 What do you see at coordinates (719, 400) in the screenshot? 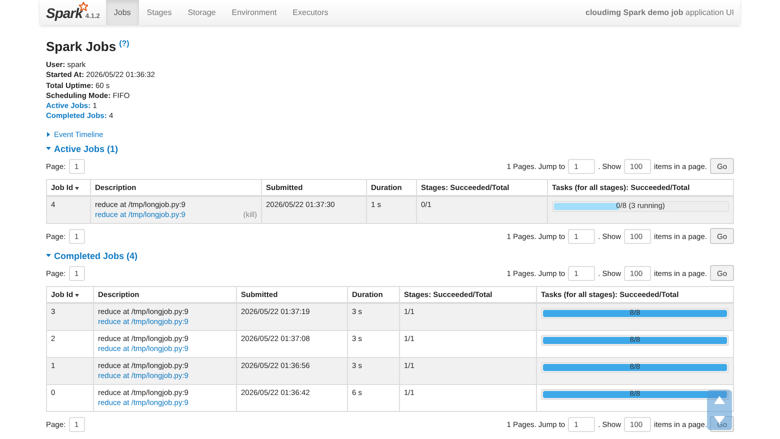
I see `up-arrow-icon` at bounding box center [719, 400].